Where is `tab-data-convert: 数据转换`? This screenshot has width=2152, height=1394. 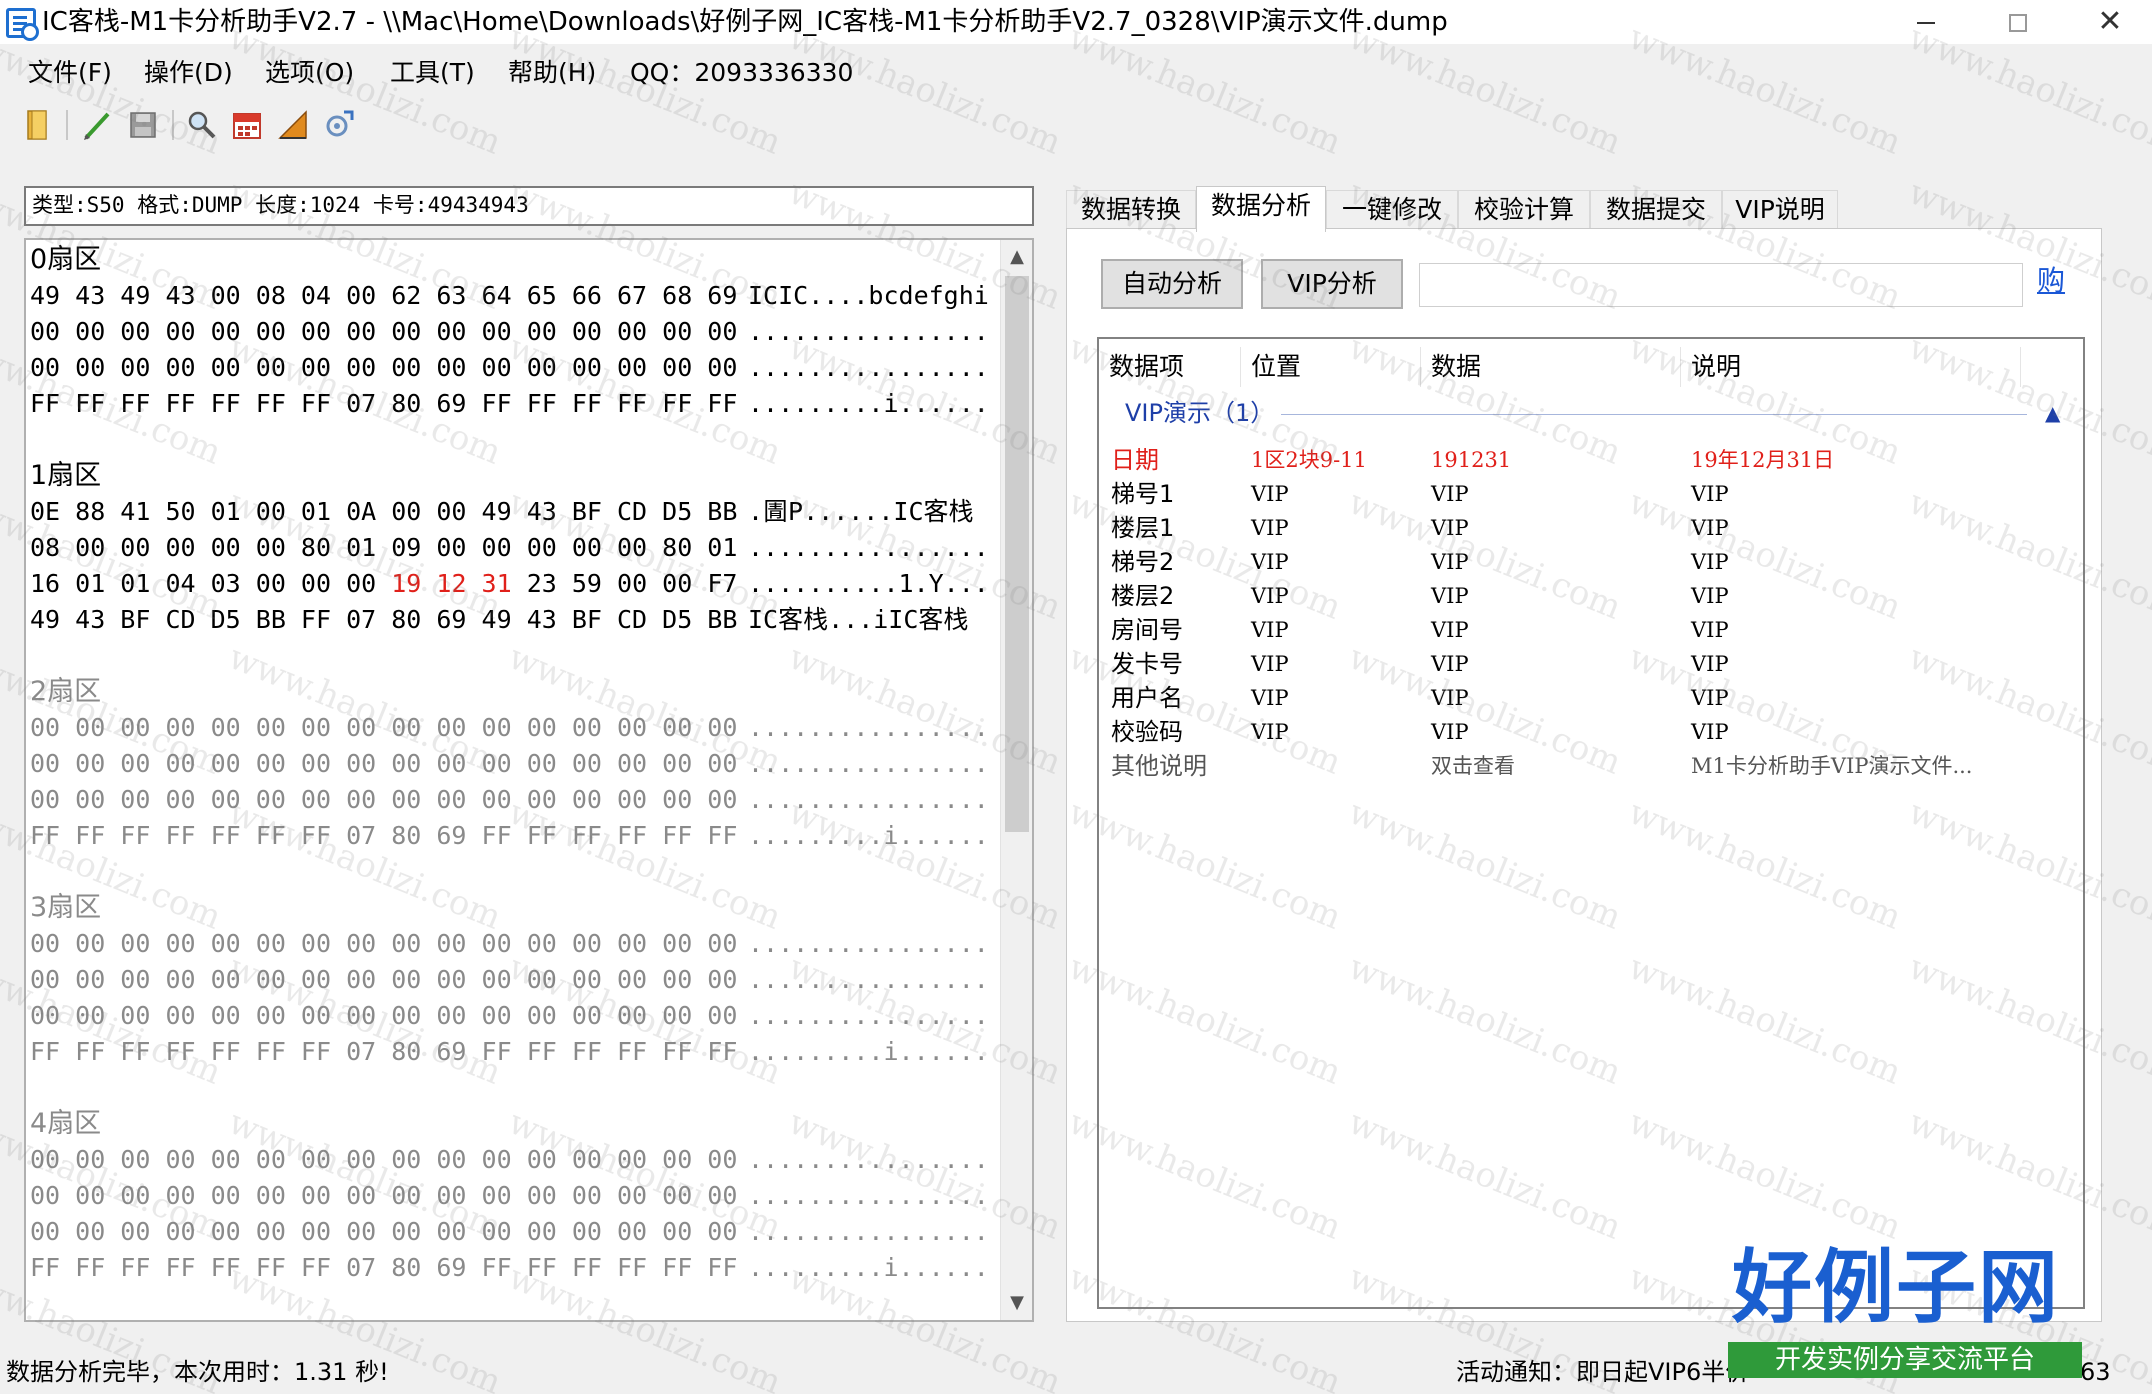
tab-data-convert: 数据转换 is located at coordinates (1131, 210).